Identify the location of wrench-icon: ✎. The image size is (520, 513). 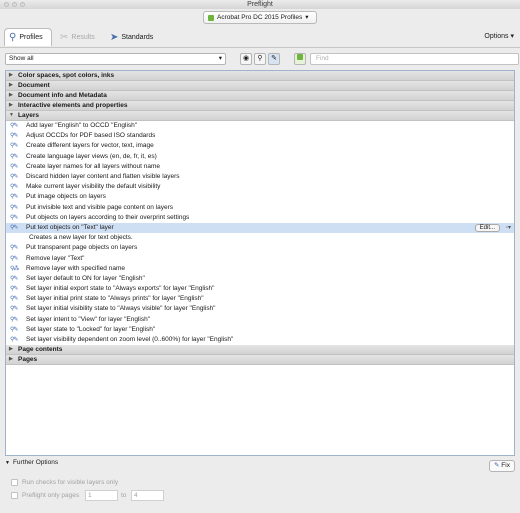
(497, 465).